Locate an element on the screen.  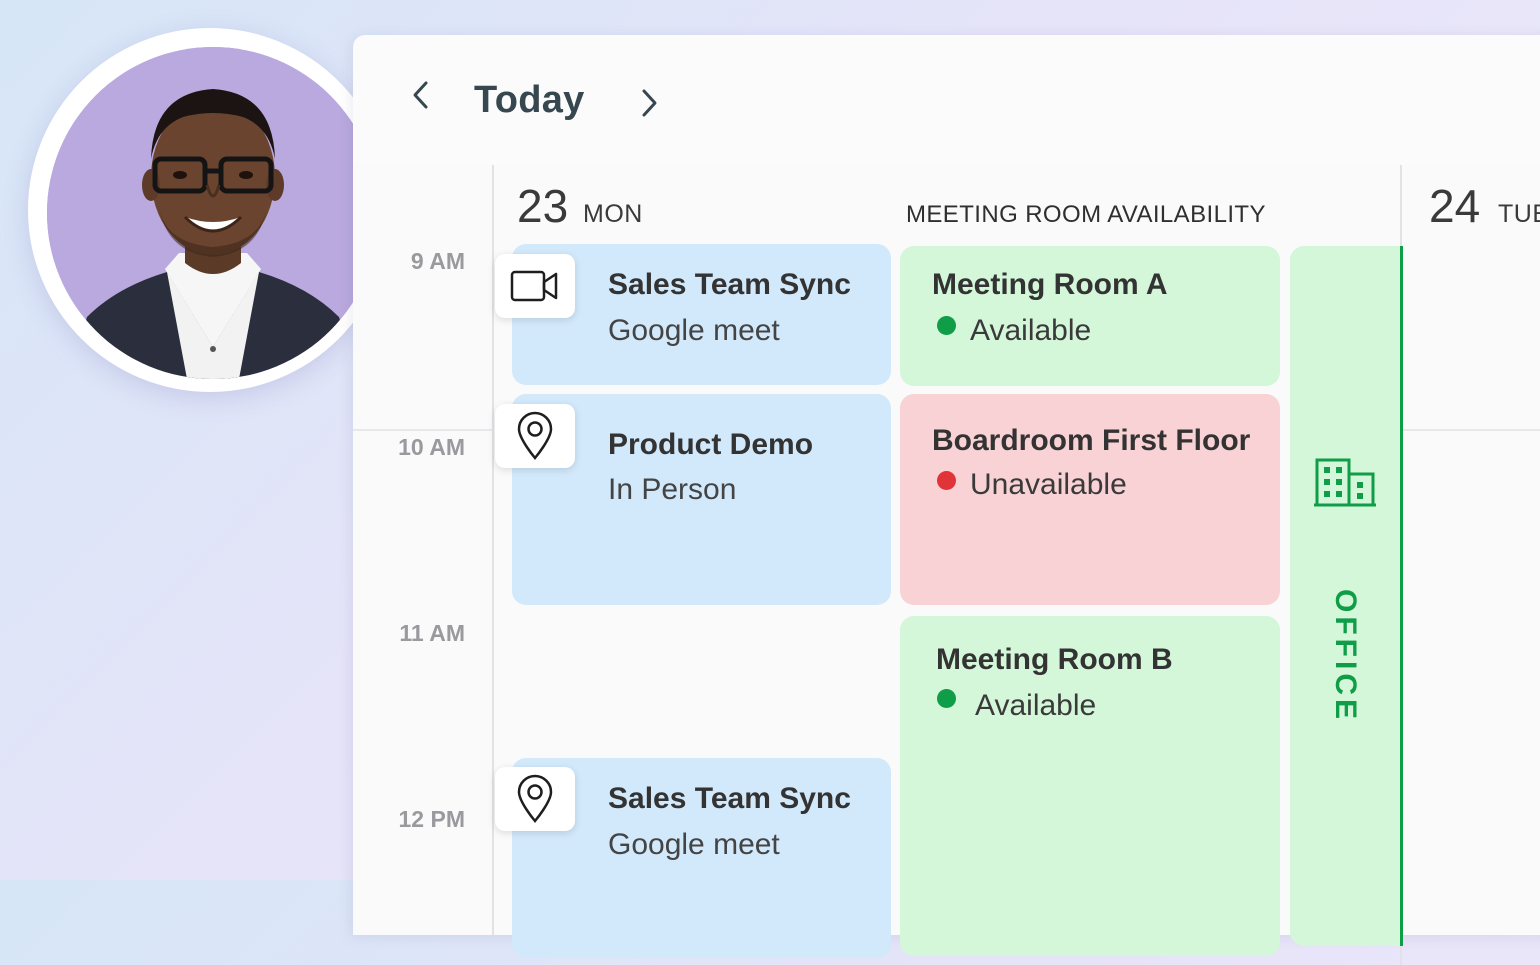
room-status: Unavailable is located at coordinates (1048, 484).